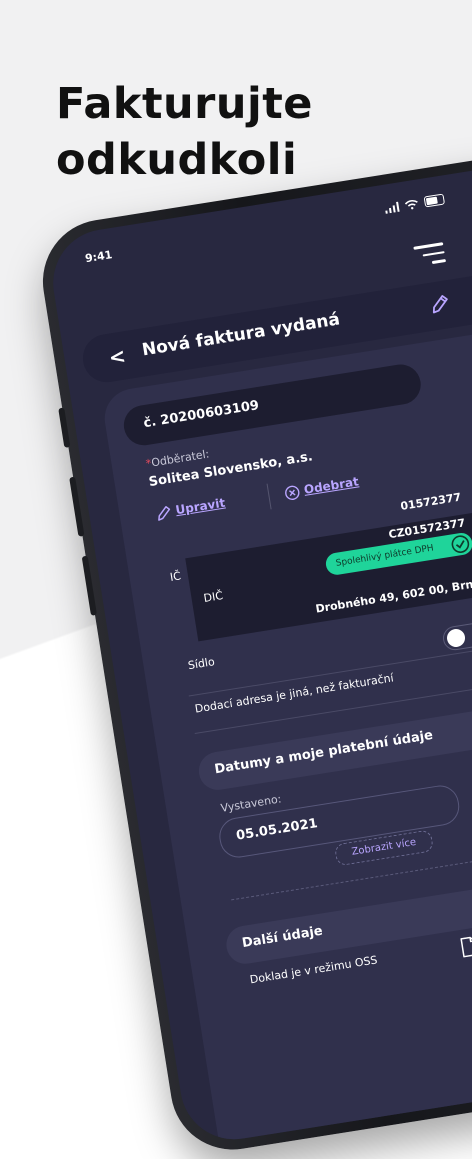  I want to click on issued-date-value: 05.05.2021, so click(277, 830).